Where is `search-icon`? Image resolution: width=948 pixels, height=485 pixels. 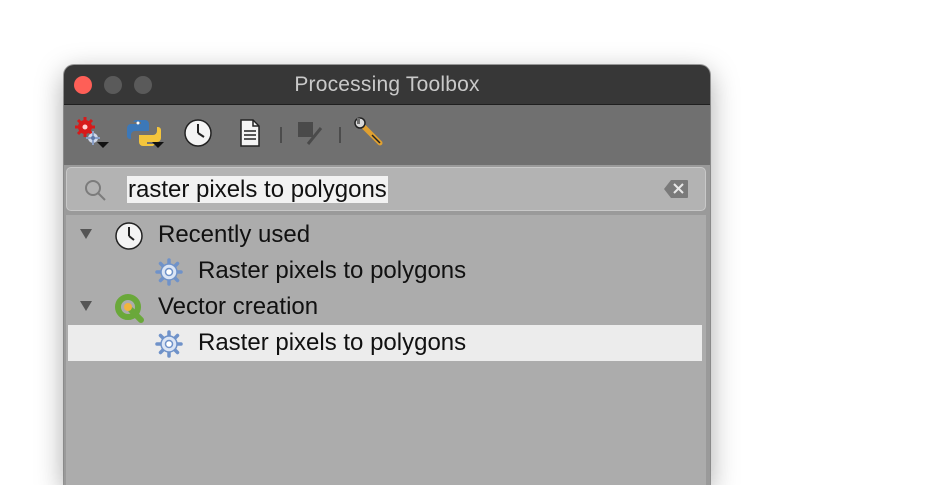 search-icon is located at coordinates (95, 192).